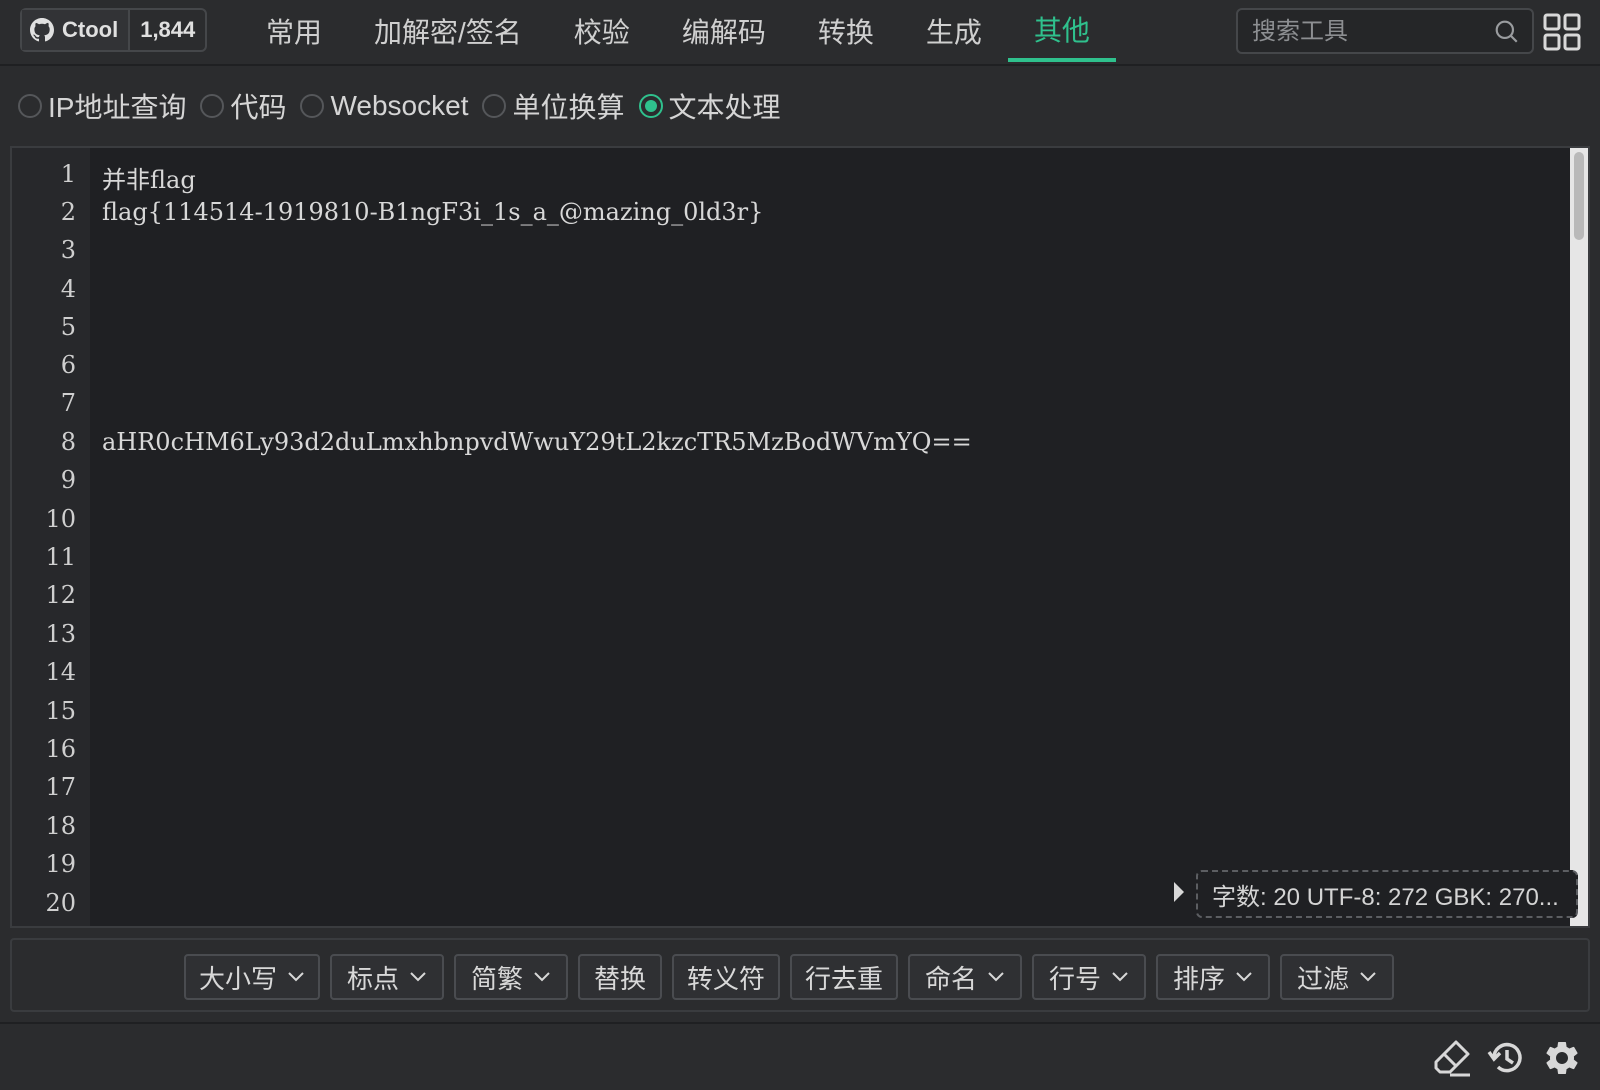 The width and height of the screenshot is (1600, 1090). I want to click on line-number: 19, so click(60, 864).